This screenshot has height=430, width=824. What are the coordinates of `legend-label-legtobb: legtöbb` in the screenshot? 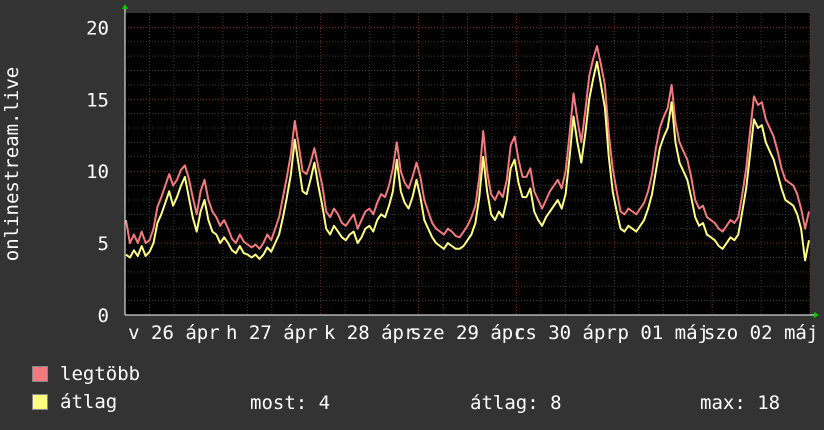 It's located at (100, 374).